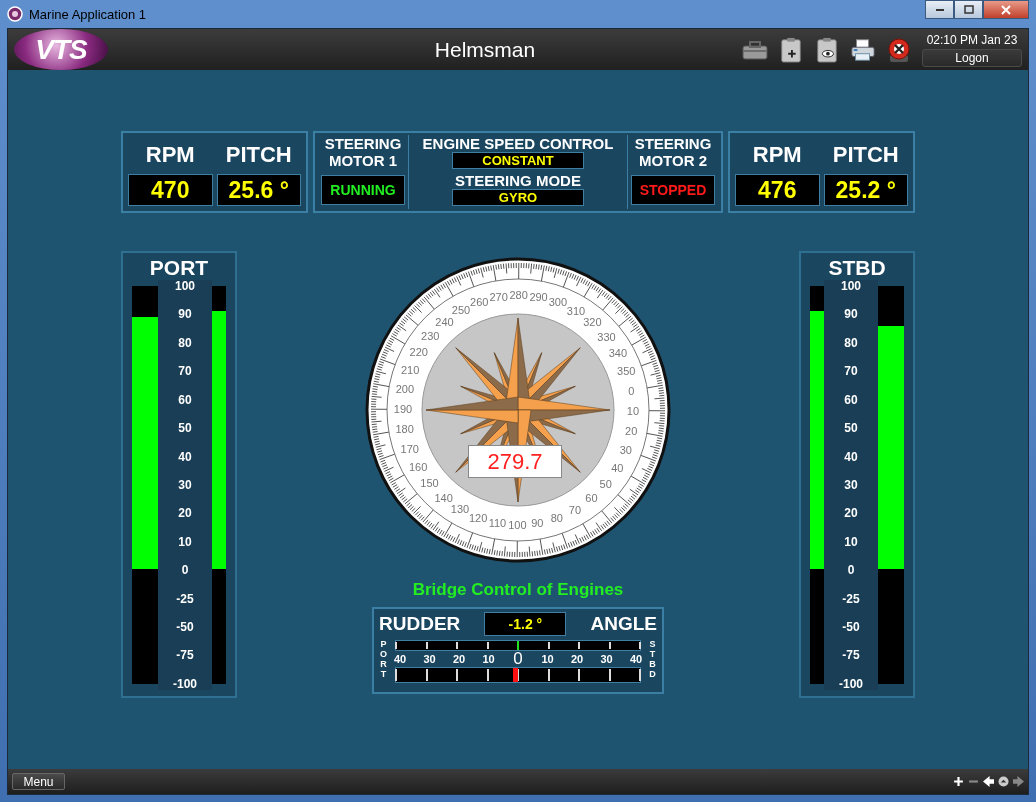  Describe the element at coordinates (777, 190) in the screenshot. I see `rpm-readout: 476` at that location.